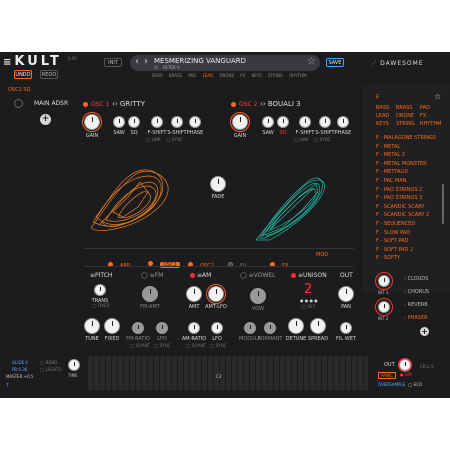  I want to click on output-volume-knob, so click(405, 365).